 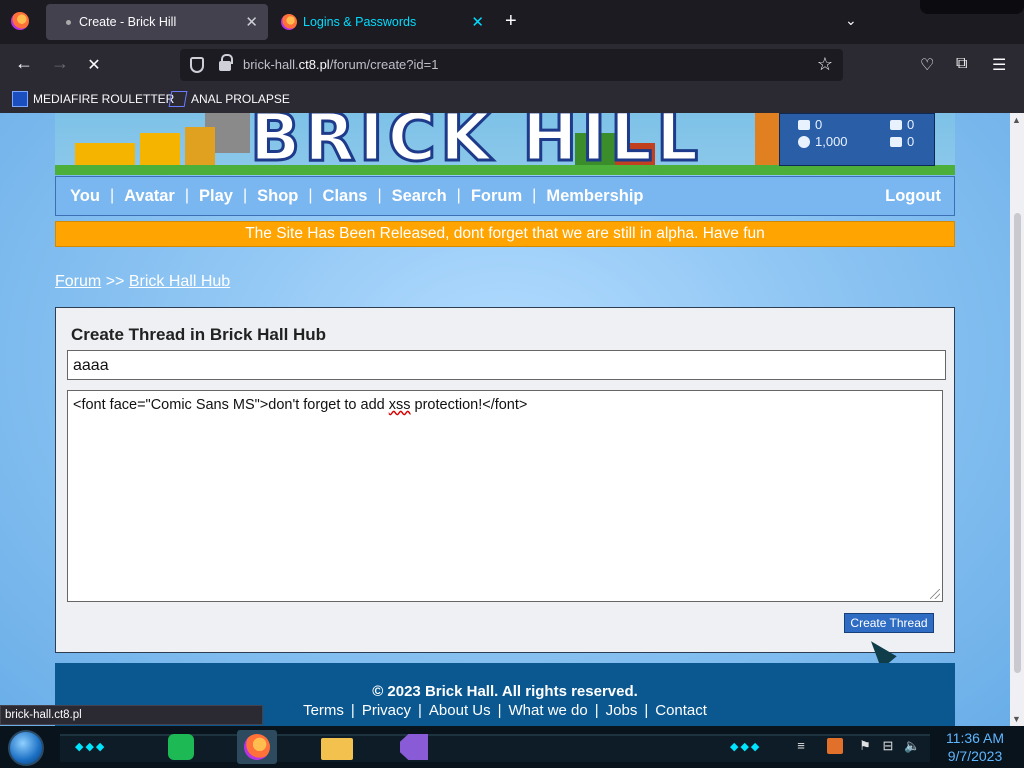 What do you see at coordinates (460, 710) in the screenshot?
I see `footer-link-about: About Us` at bounding box center [460, 710].